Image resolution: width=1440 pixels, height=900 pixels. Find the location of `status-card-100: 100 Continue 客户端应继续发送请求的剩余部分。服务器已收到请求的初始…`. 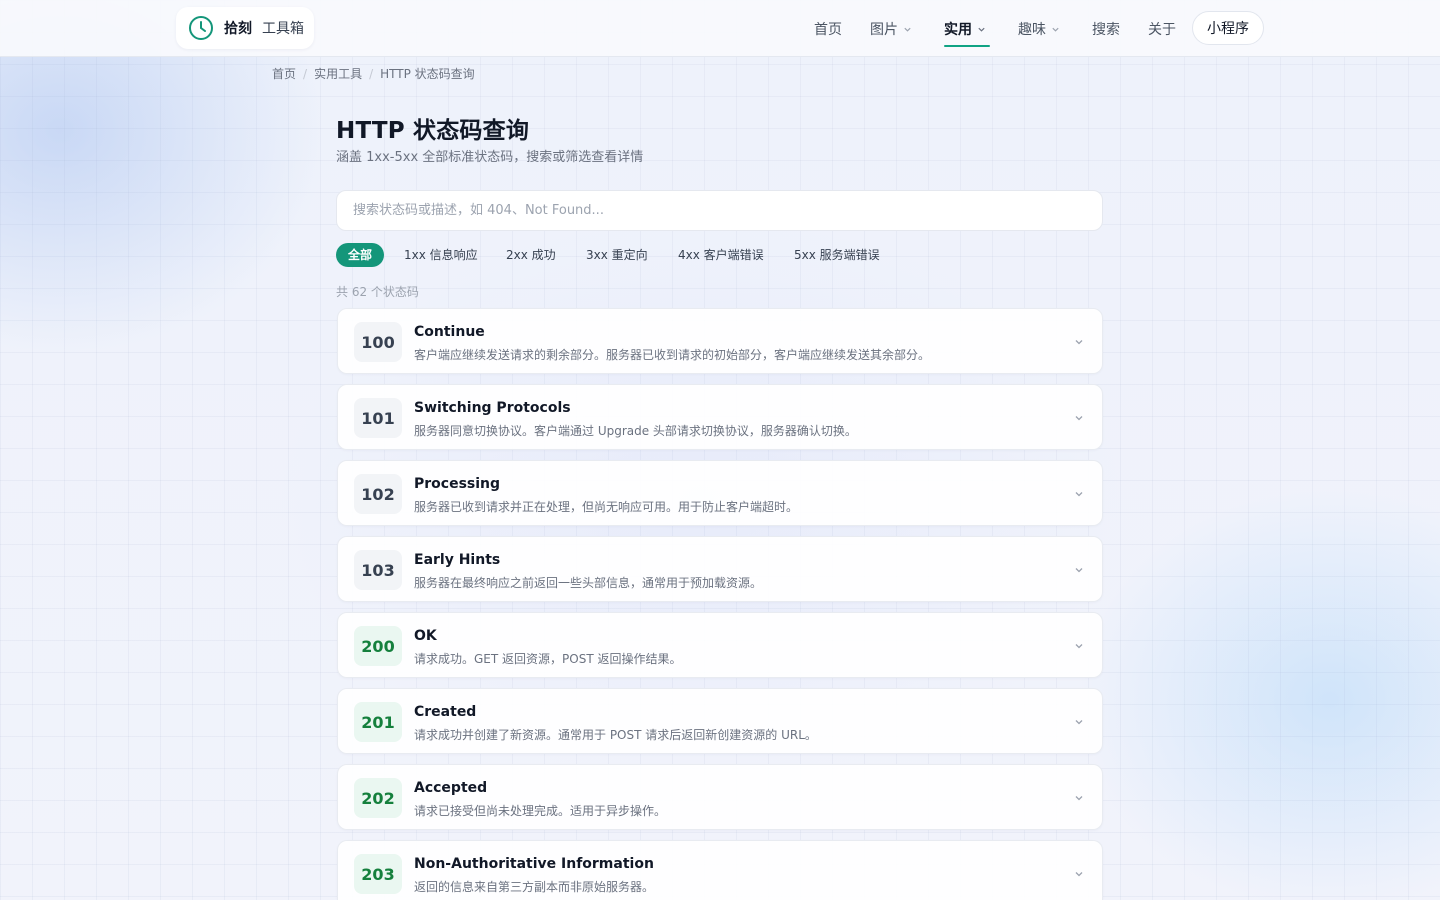

status-card-100: 100 Continue 客户端应继续发送请求的剩余部分。服务器已收到请求的初始… is located at coordinates (720, 341).